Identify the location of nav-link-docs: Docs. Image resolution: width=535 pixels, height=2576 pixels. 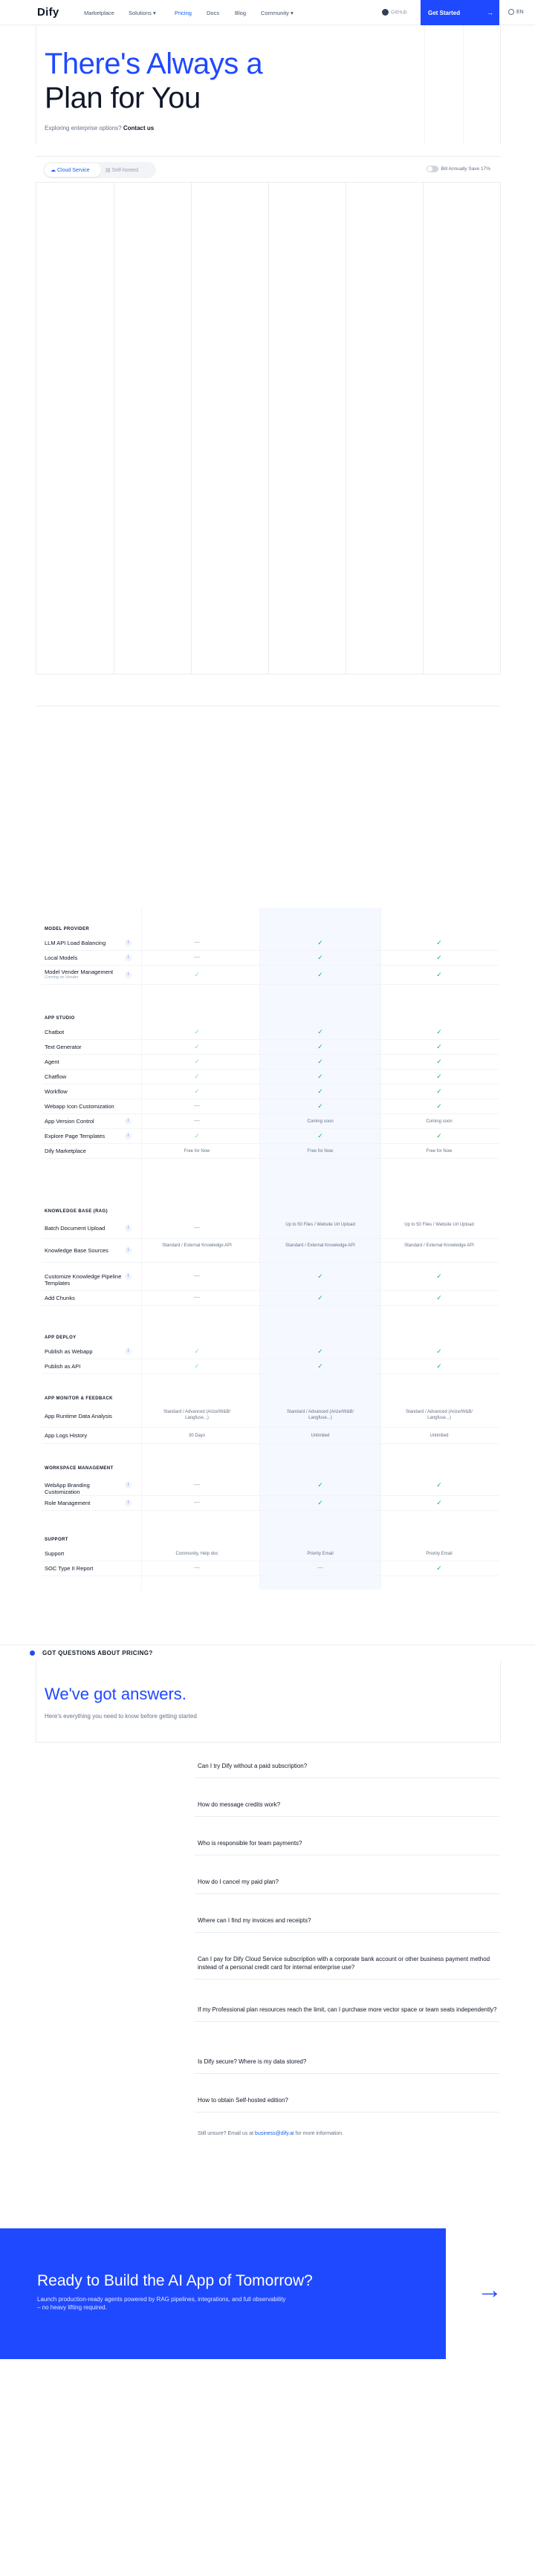
(213, 13).